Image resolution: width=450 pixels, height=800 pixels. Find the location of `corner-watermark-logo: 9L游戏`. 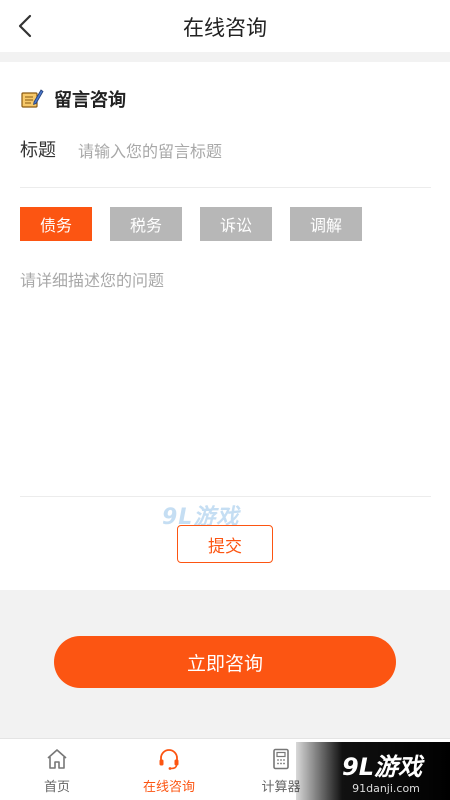

corner-watermark-logo: 9L游戏 is located at coordinates (382, 767).